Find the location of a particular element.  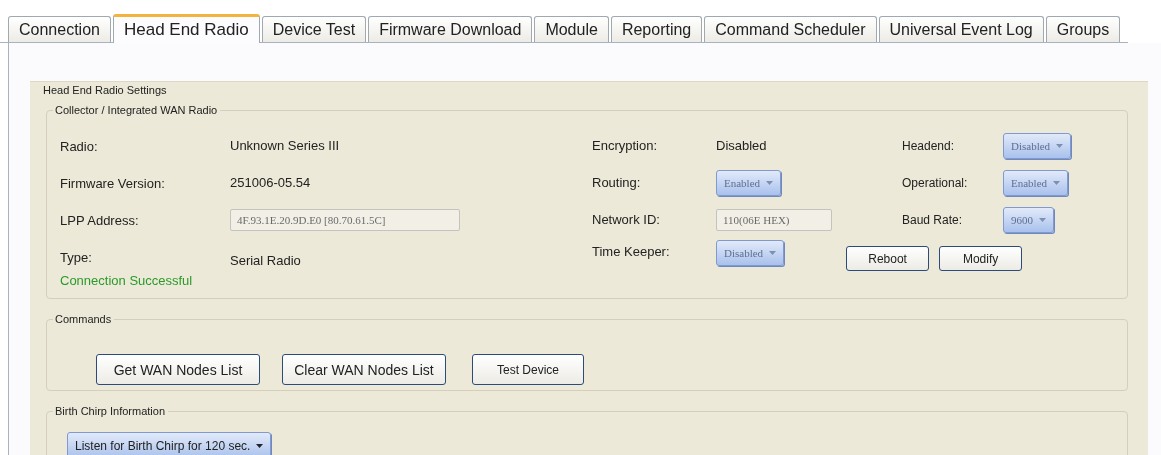

field-label: Network ID: is located at coordinates (626, 219).